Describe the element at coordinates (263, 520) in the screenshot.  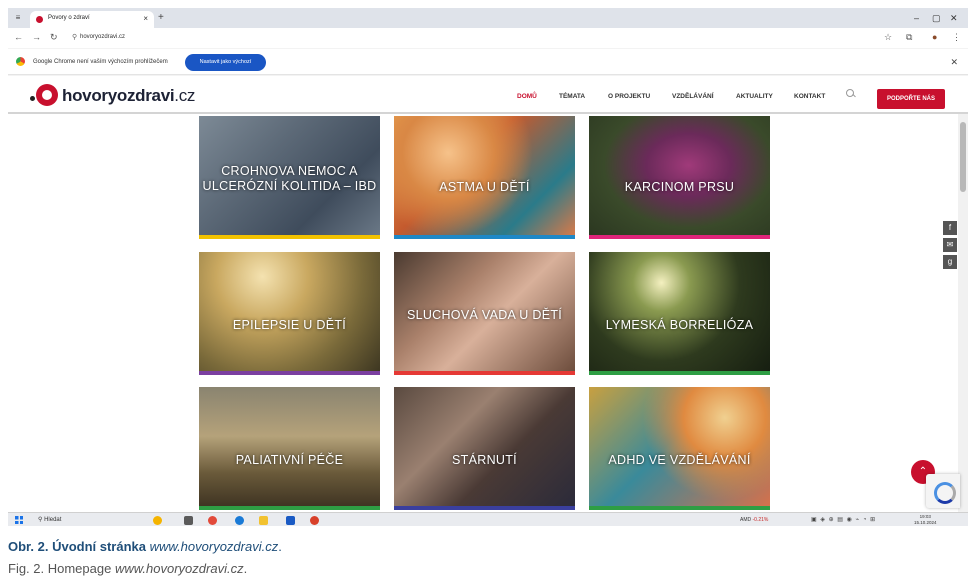
I see `explorer-icon` at that location.